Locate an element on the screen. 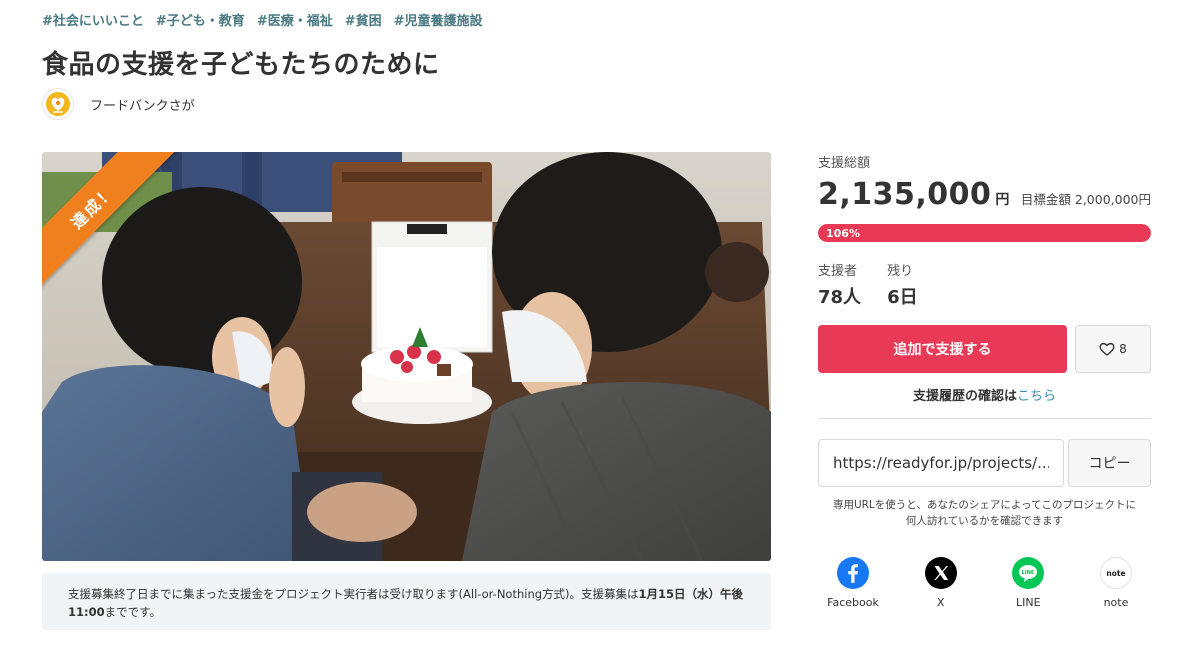 Image resolution: width=1200 pixels, height=653 pixels. share-line: LINE LINE is located at coordinates (1028, 583).